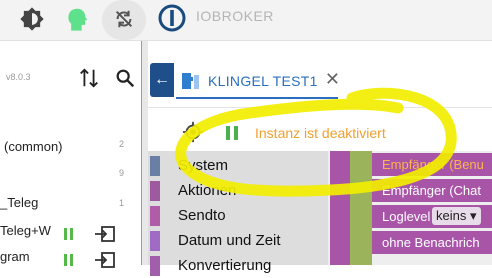 This screenshot has width=492, height=278. Describe the element at coordinates (172, 18) in the screenshot. I see `iobroker-logo-icon` at that location.